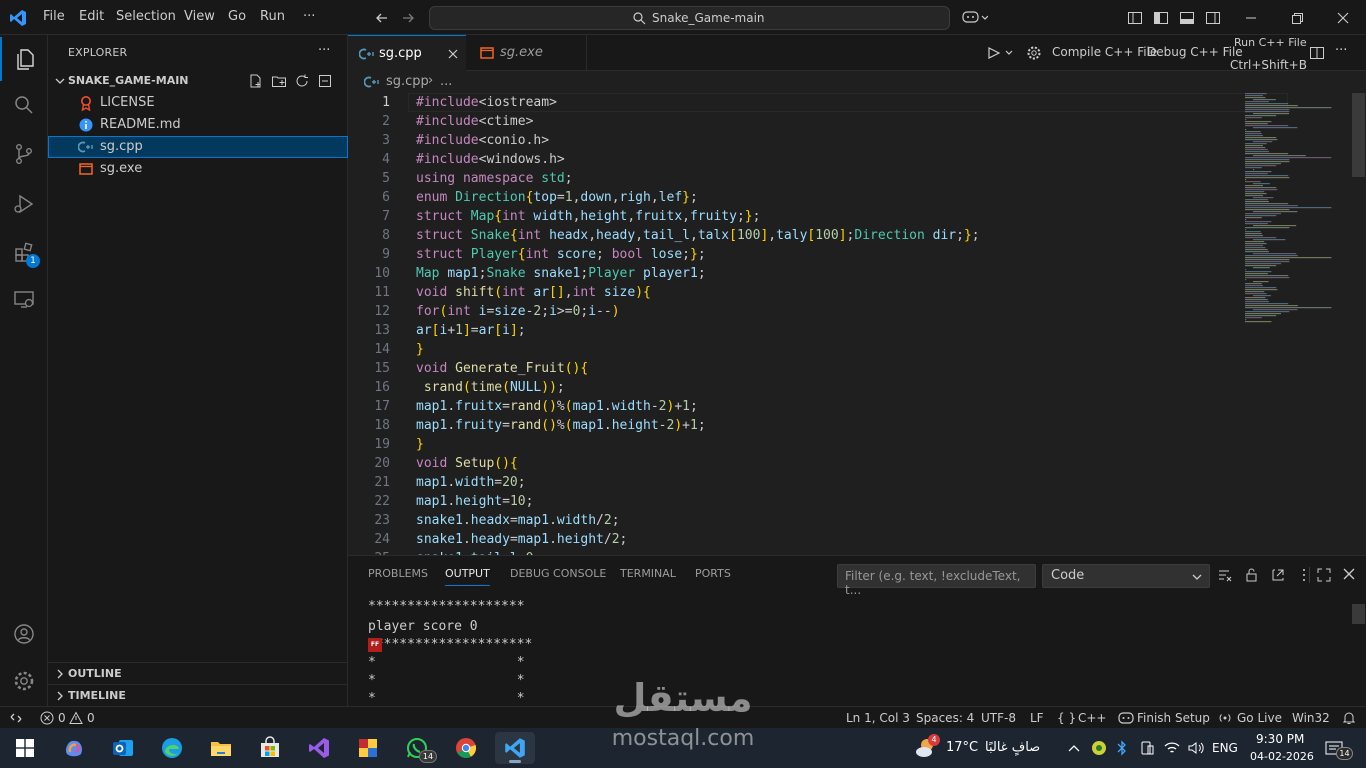 Image resolution: width=1366 pixels, height=768 pixels. What do you see at coordinates (648, 573) in the screenshot?
I see `tab-terminal: TERMINAL` at bounding box center [648, 573].